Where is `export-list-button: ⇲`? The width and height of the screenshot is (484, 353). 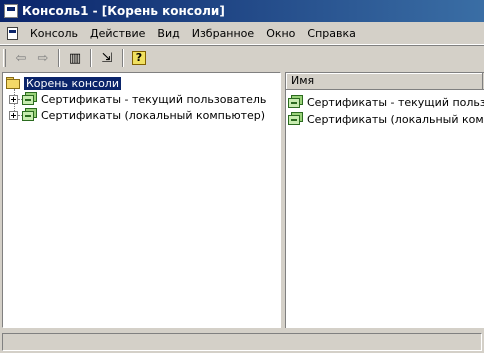
export-list-button: ⇲ is located at coordinates (107, 58).